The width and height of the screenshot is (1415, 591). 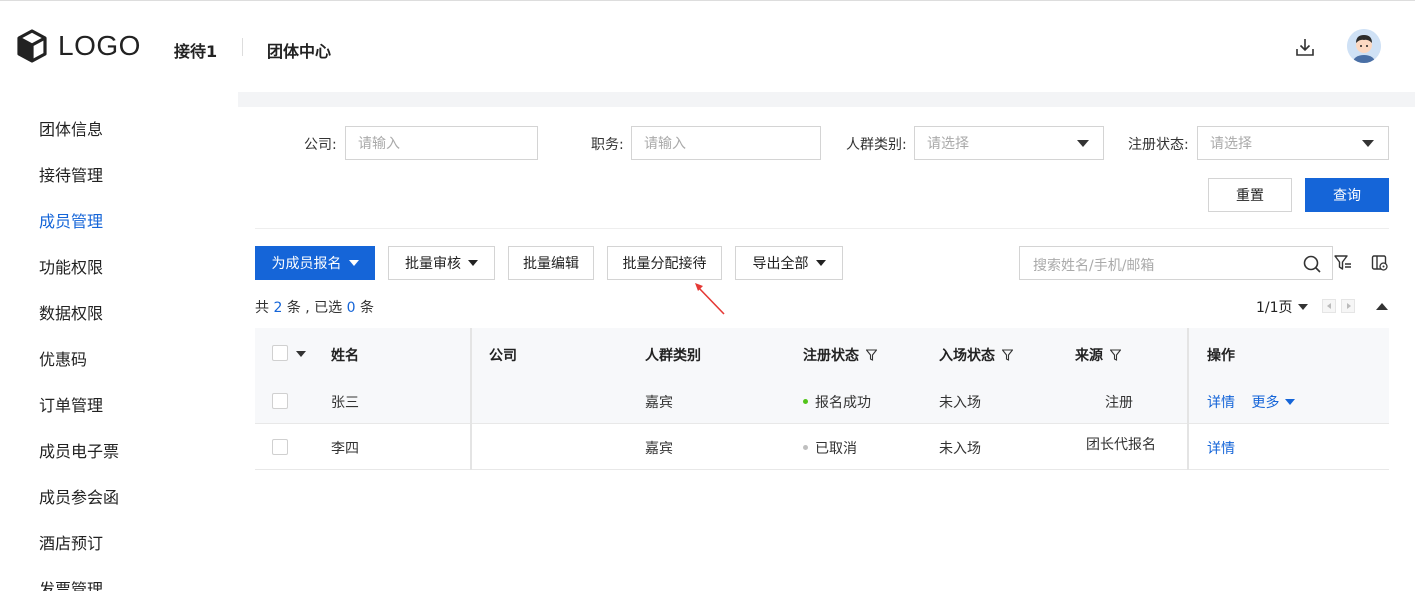 What do you see at coordinates (71, 266) in the screenshot?
I see `sidebar-item-function-permission: 功能权限` at bounding box center [71, 266].